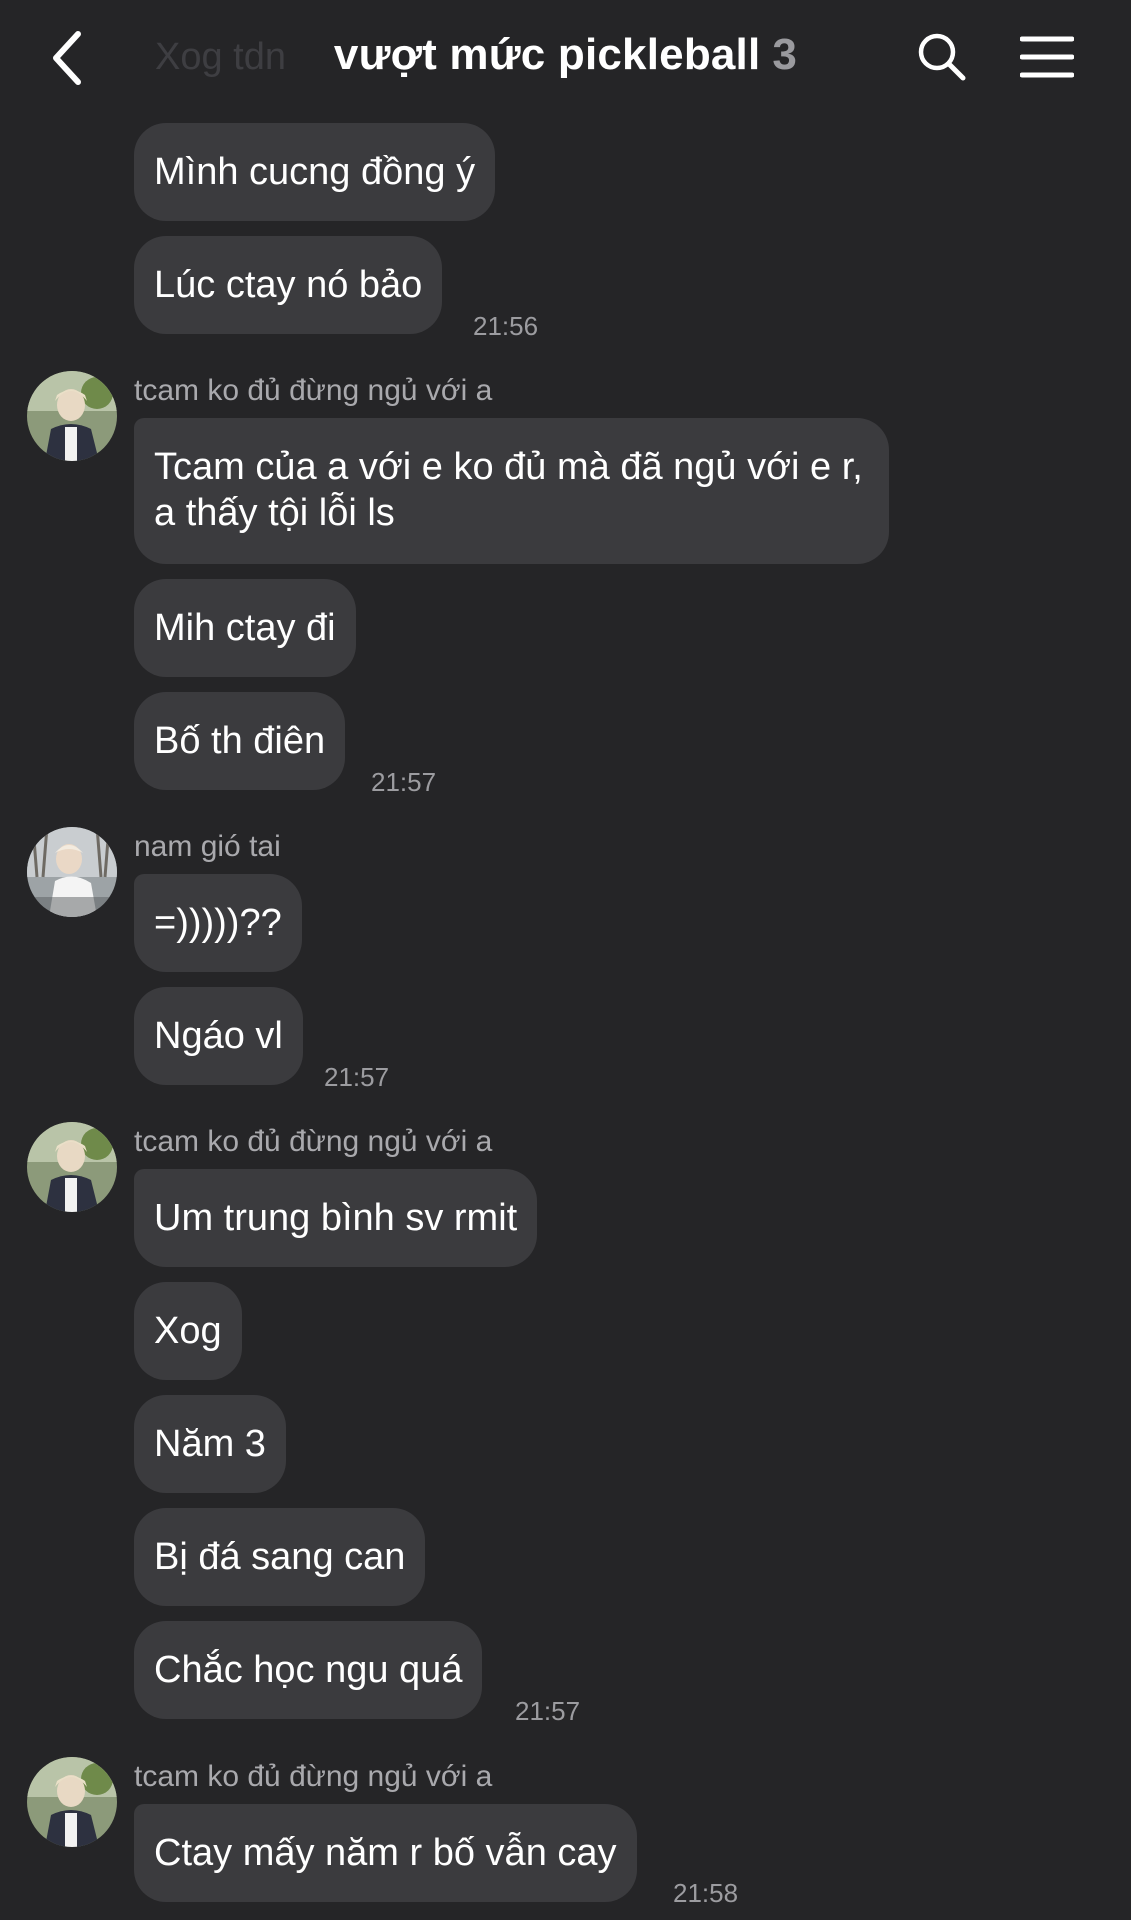  What do you see at coordinates (706, 1893) in the screenshot?
I see `message-time: 21:58` at bounding box center [706, 1893].